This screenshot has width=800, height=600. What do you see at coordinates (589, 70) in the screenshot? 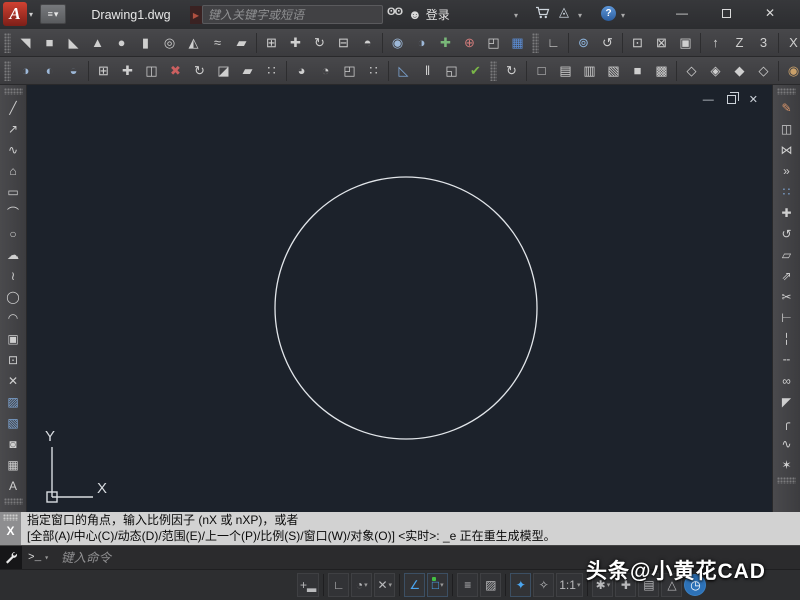
I see `vs-hidden-button: ▥` at bounding box center [589, 70].